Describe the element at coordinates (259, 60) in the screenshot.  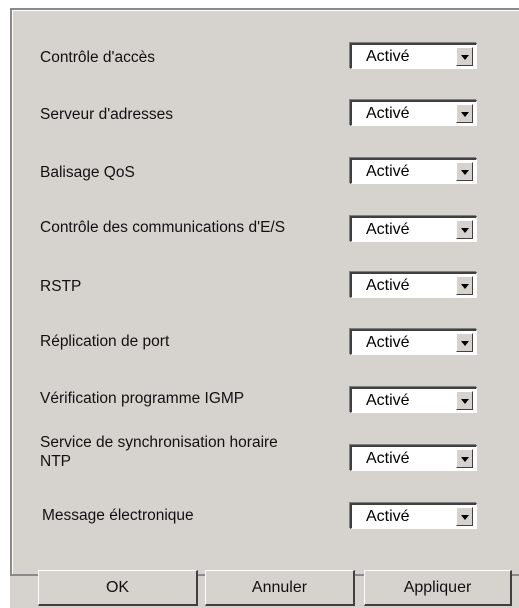
I see `setting-row-access-control: Contrôle d'accès Activé` at that location.